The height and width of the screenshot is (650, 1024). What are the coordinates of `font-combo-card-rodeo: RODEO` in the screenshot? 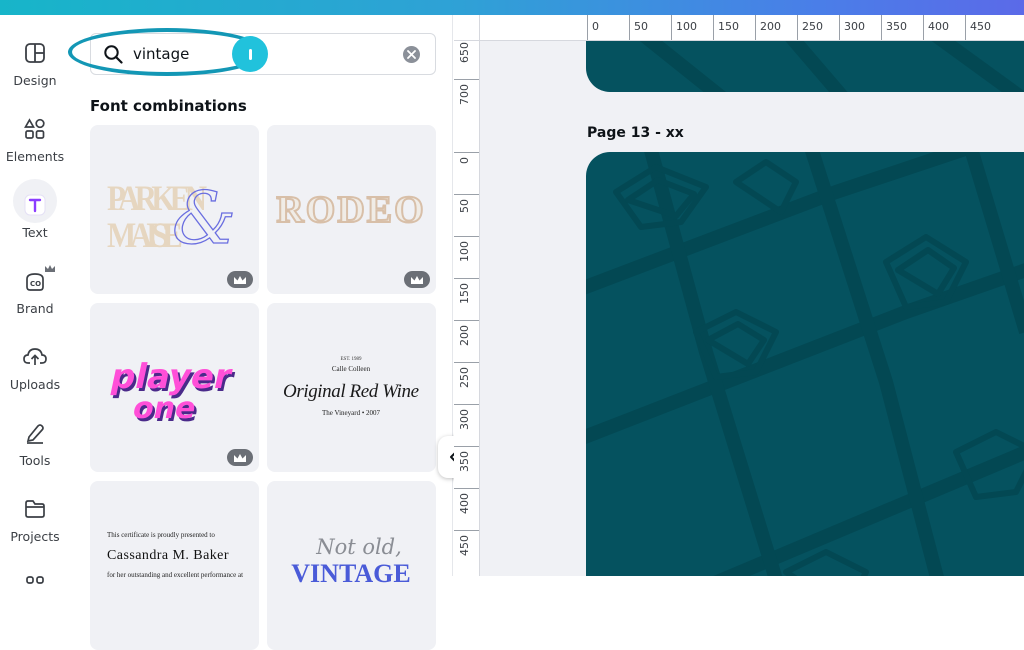 It's located at (351, 209).